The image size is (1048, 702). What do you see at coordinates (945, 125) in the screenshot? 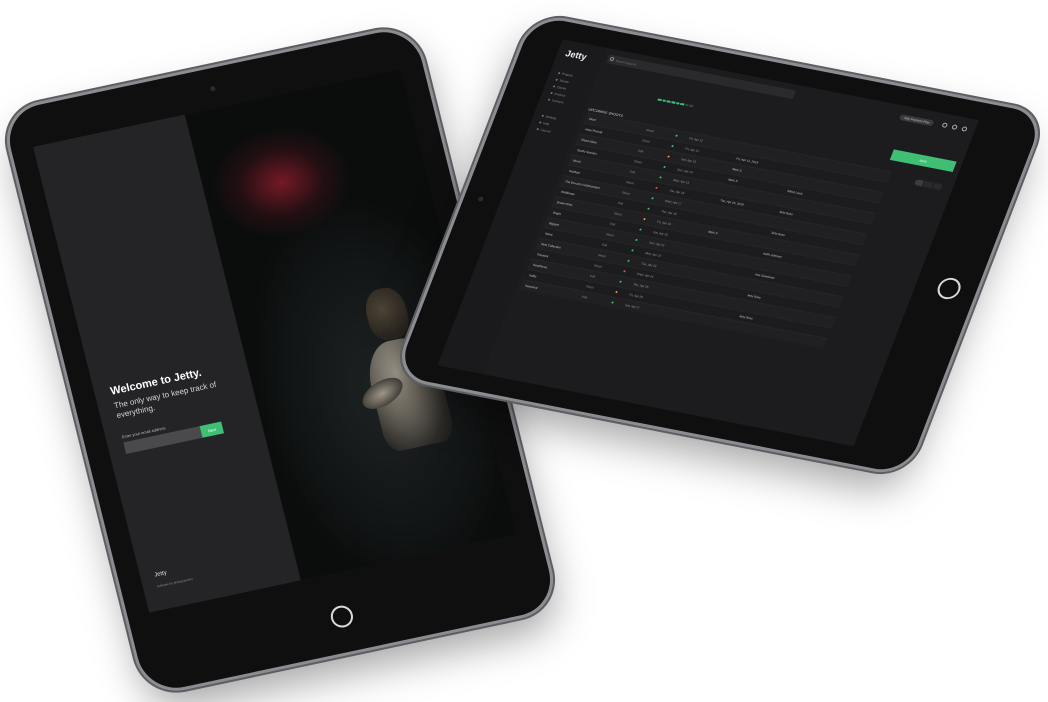
I see `refresh-icon` at bounding box center [945, 125].